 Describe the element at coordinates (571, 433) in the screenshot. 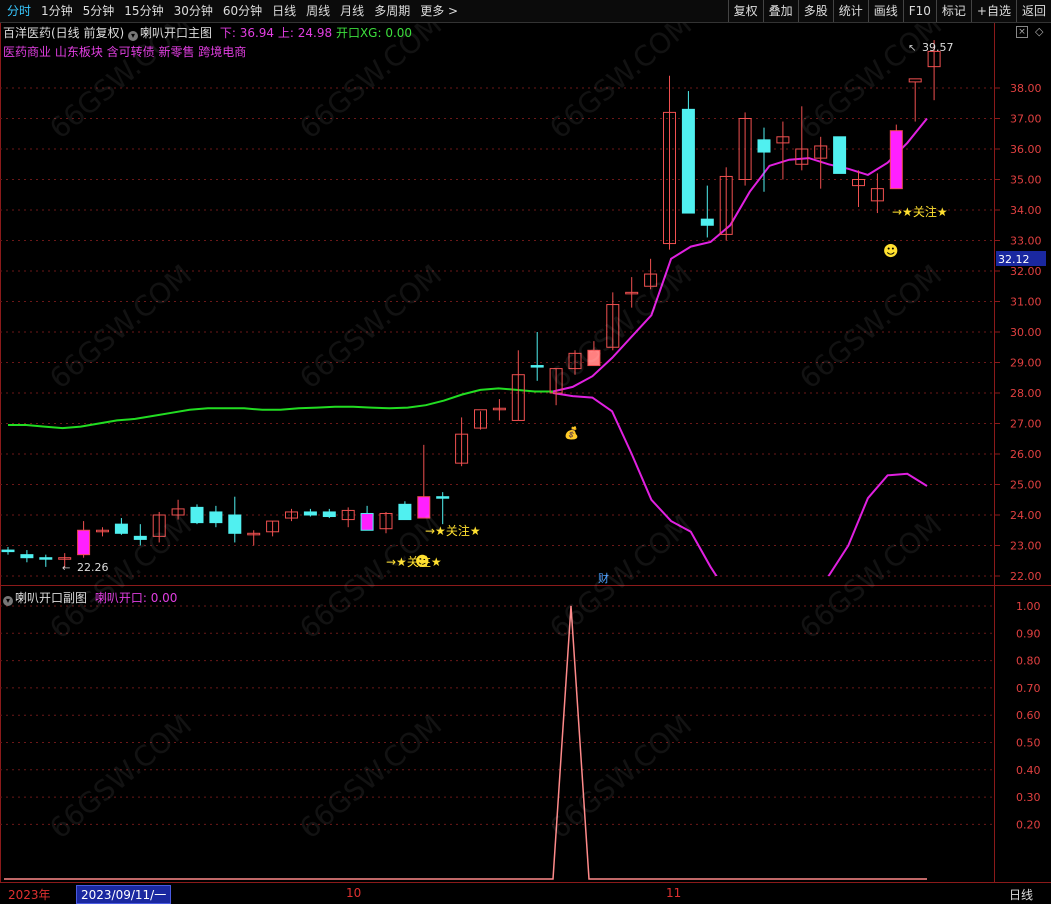

I see `money-bag-icon: 💰` at that location.